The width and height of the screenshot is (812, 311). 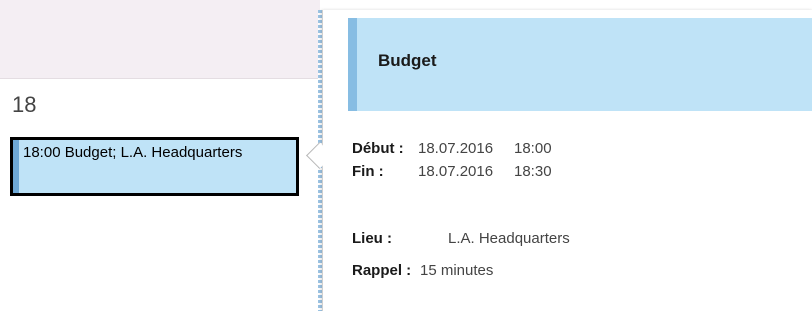 What do you see at coordinates (372, 238) in the screenshot?
I see `location-label: Lieu :` at bounding box center [372, 238].